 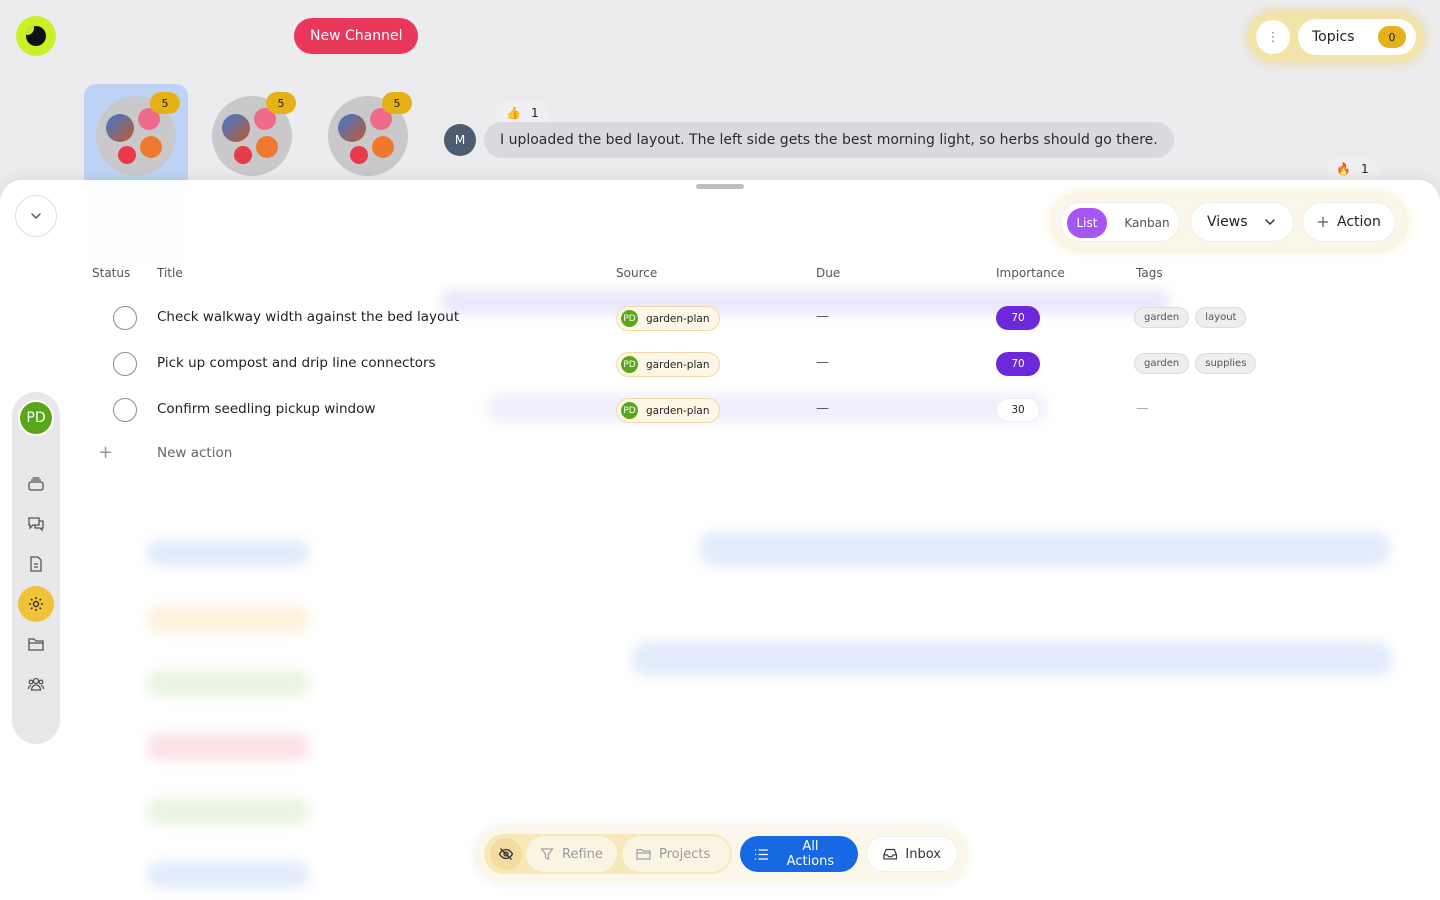 I want to click on column-header-due: Due, so click(x=828, y=273).